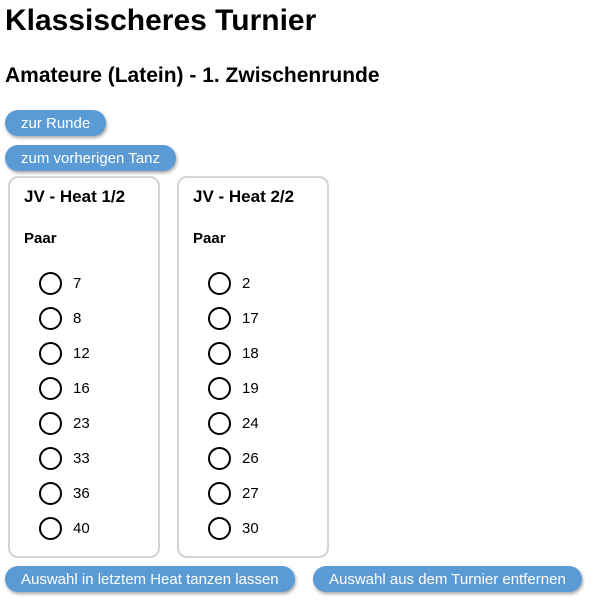 The image size is (602, 602). I want to click on pair-number: 18, so click(250, 353).